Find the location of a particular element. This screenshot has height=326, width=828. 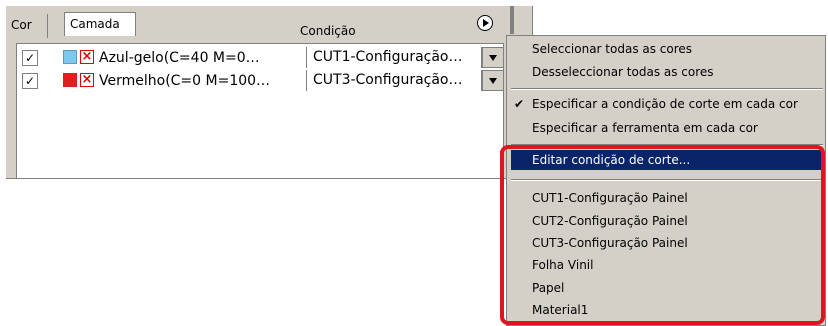

tab-cor: Cor is located at coordinates (27, 26).